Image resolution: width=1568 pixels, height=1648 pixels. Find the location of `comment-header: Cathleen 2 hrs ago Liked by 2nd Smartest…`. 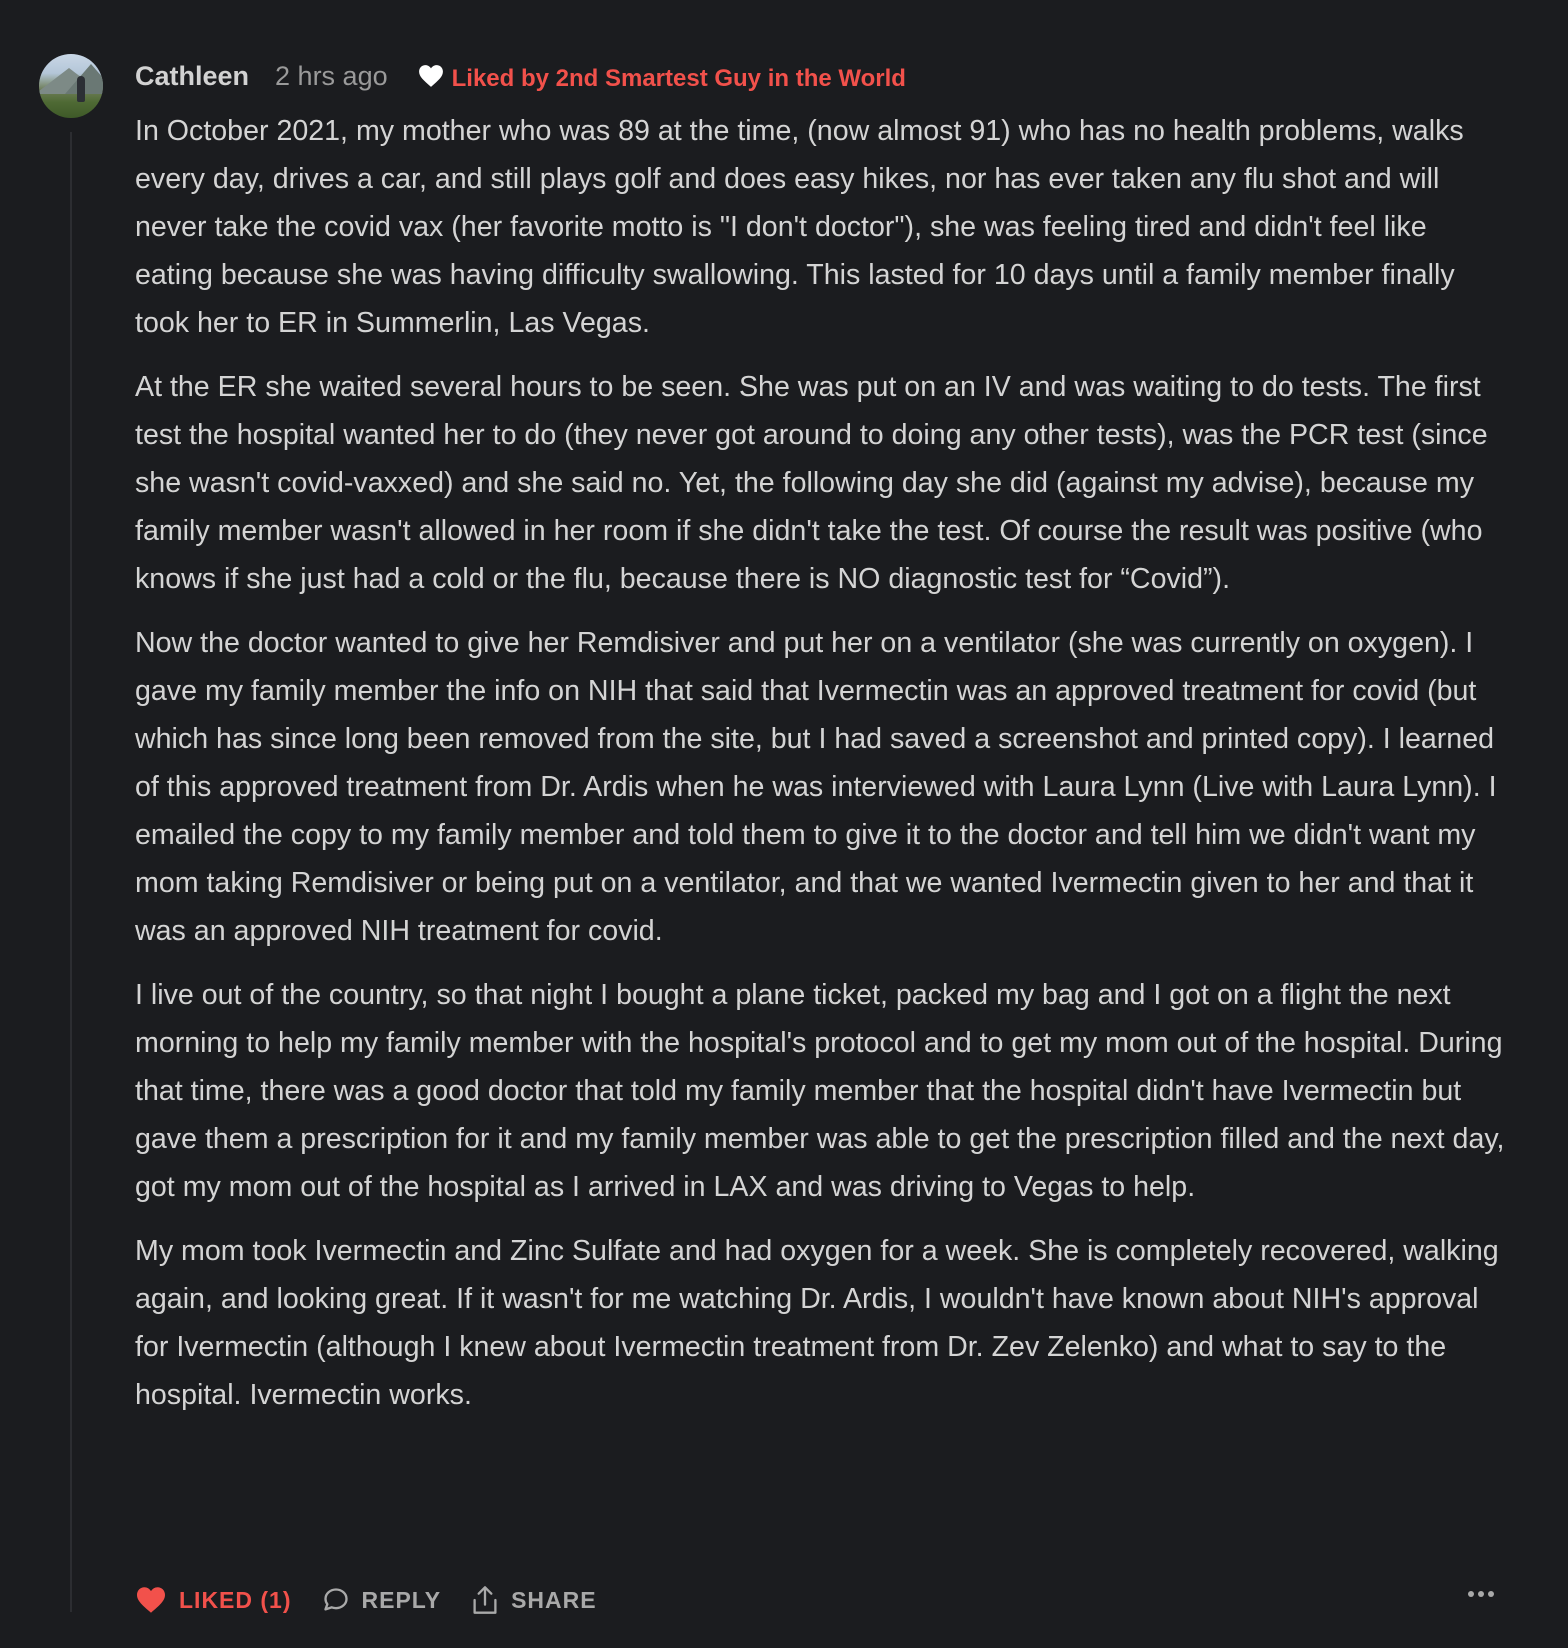

comment-header: Cathleen 2 hrs ago Liked by 2nd Smartest… is located at coordinates (520, 76).